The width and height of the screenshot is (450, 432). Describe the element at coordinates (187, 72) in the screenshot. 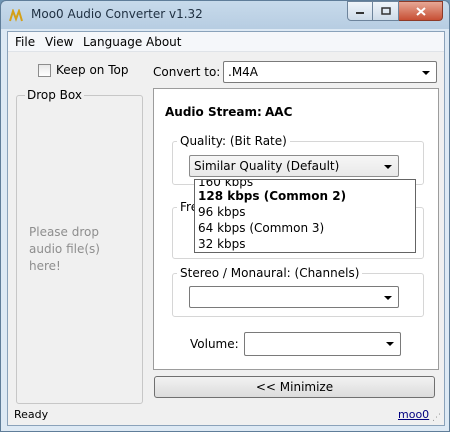

I see `convert-to-label: Convert to:` at that location.